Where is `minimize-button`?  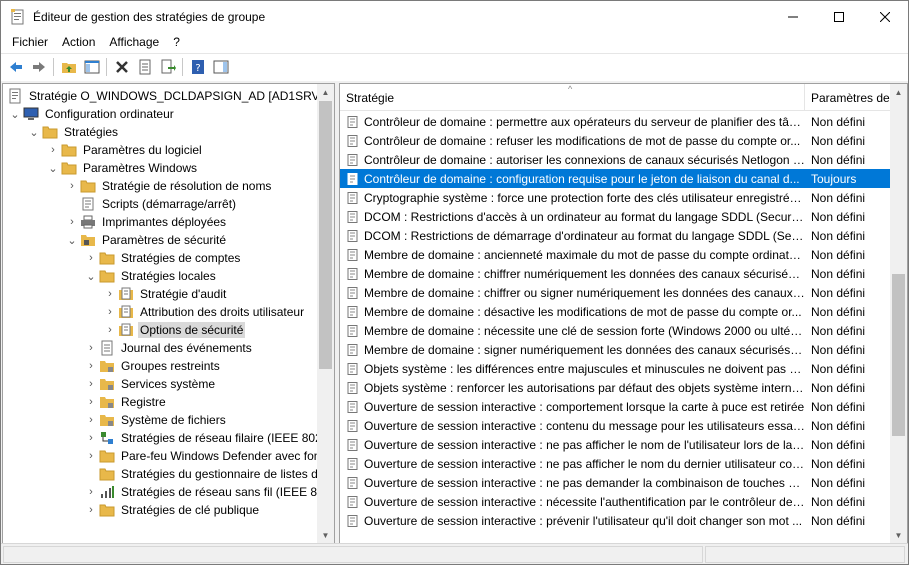 minimize-button is located at coordinates (793, 16).